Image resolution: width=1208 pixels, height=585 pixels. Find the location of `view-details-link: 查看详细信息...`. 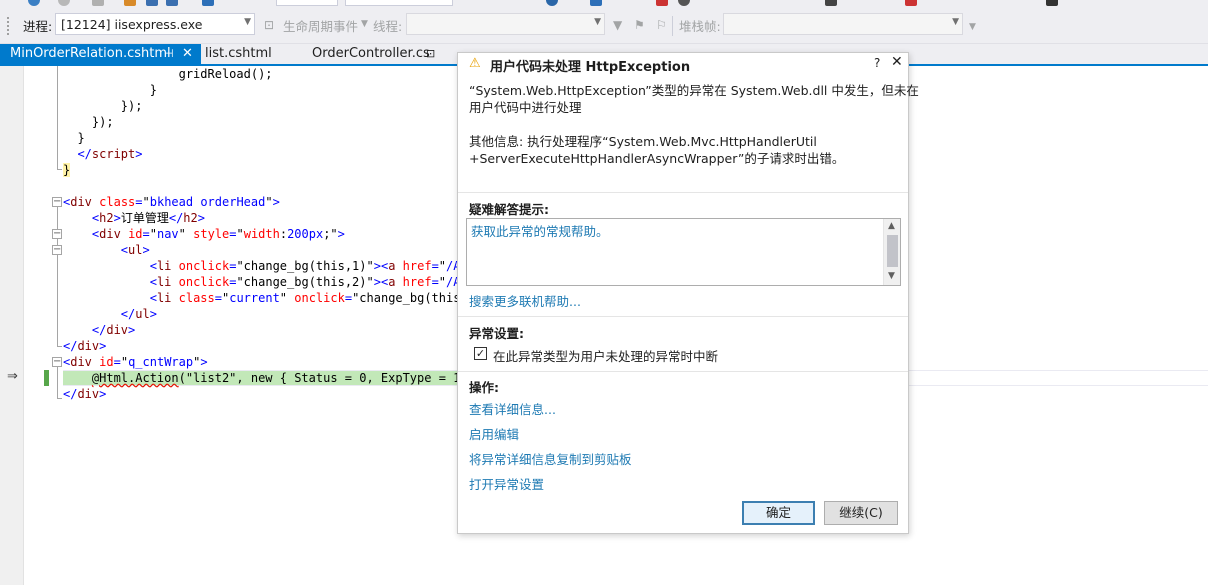

view-details-link: 查看详细信息... is located at coordinates (512, 408).